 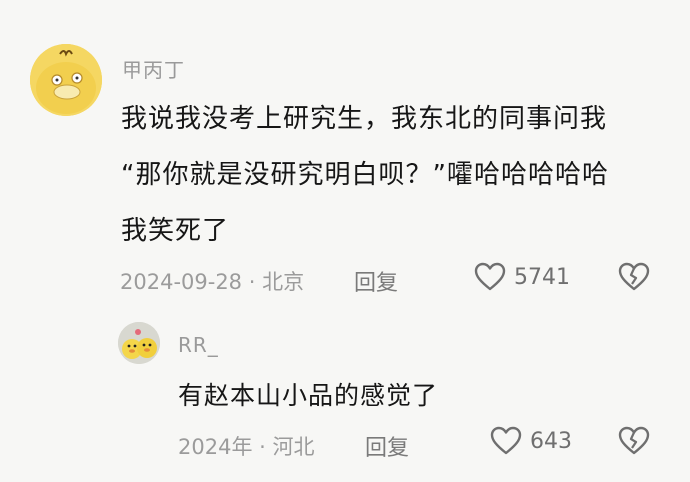 What do you see at coordinates (364, 119) in the screenshot?
I see `comment-text-line-1: 我说我没考上研究生，我东北的同事问我` at bounding box center [364, 119].